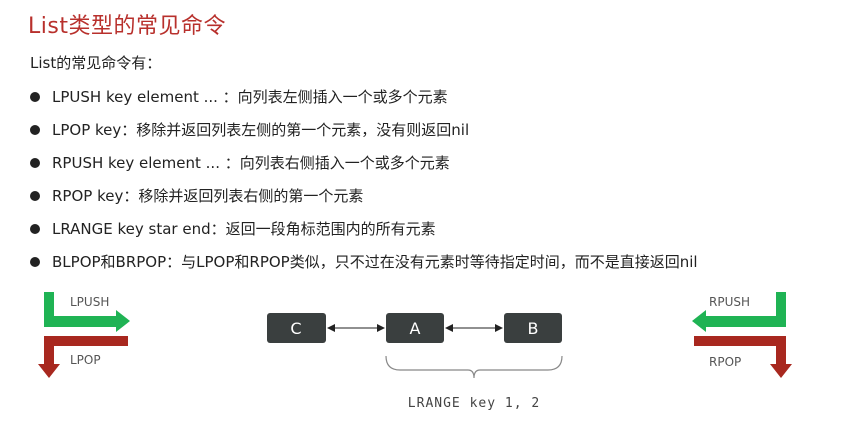 Image resolution: width=850 pixels, height=424 pixels. Describe the element at coordinates (85, 360) in the screenshot. I see `lpop-label: LPOP` at that location.